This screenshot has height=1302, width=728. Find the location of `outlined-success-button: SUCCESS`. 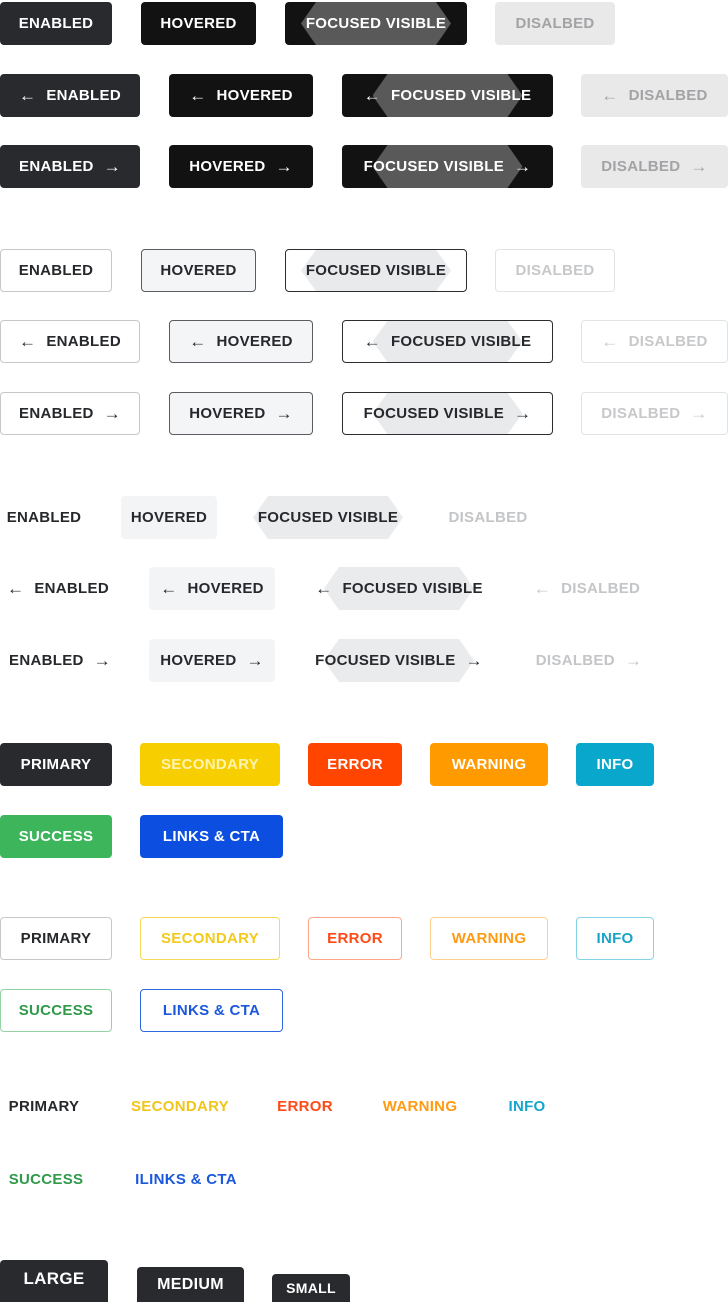

outlined-success-button: SUCCESS is located at coordinates (56, 1010).